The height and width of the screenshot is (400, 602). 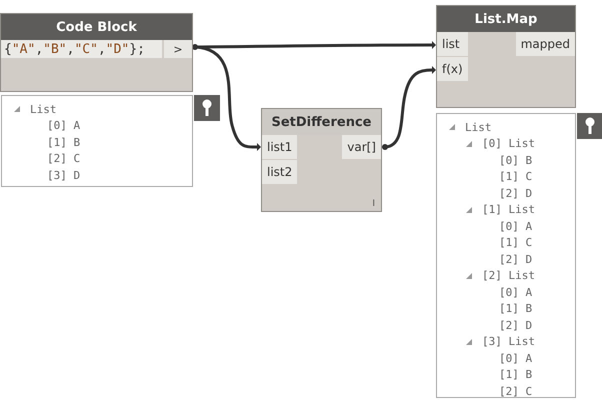 What do you see at coordinates (508, 209) in the screenshot?
I see `tree-item-label: [1] List` at bounding box center [508, 209].